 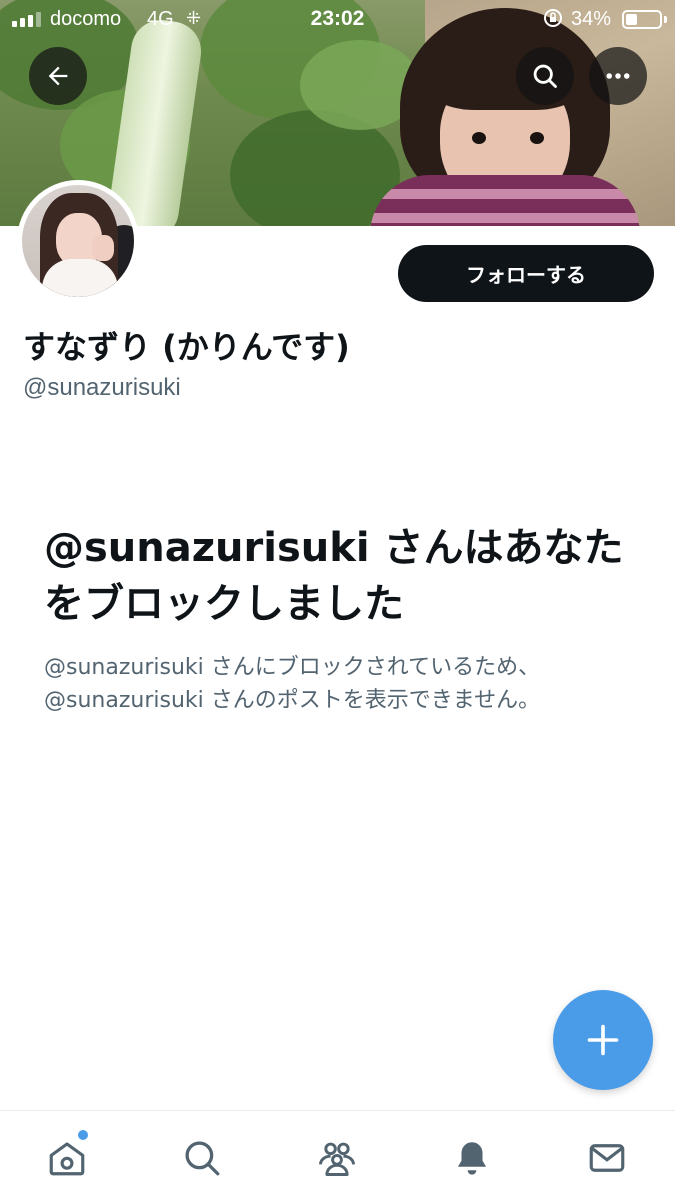 What do you see at coordinates (334, 576) in the screenshot?
I see `blocked-title: @sunazurisuki さんはあなたをブロックしました` at bounding box center [334, 576].